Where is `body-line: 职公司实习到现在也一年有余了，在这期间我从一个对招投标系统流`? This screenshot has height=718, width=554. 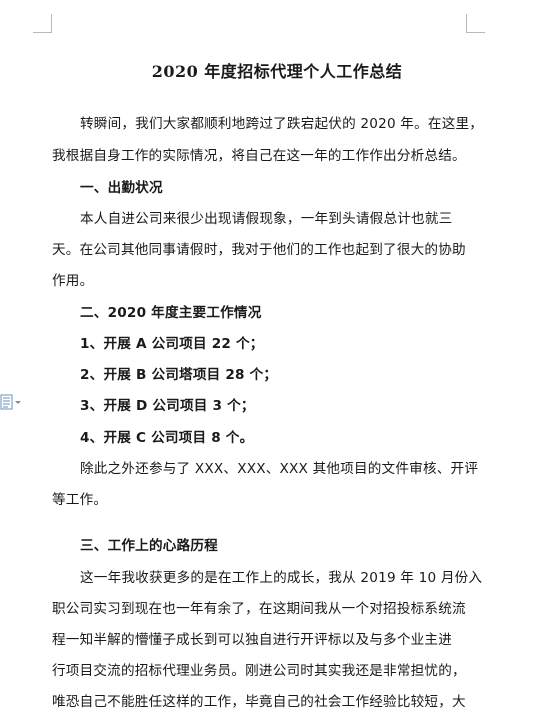 body-line: 职公司实习到现在也一年有余了，在这期间我从一个对招投标系统流 is located at coordinates (259, 609).